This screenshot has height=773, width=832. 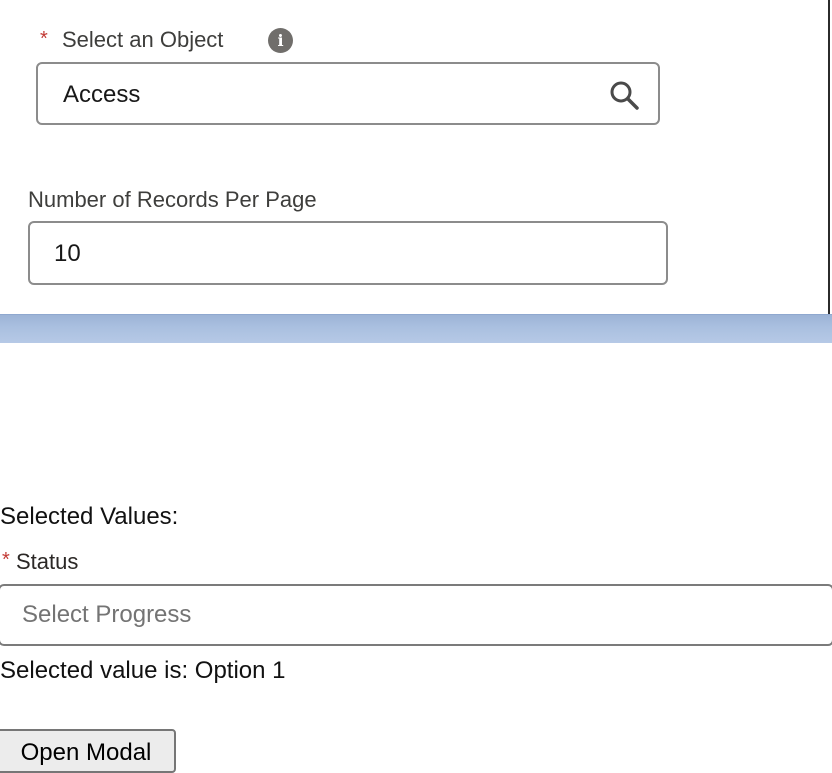 I want to click on records-per-page-value: 10, so click(x=67, y=253).